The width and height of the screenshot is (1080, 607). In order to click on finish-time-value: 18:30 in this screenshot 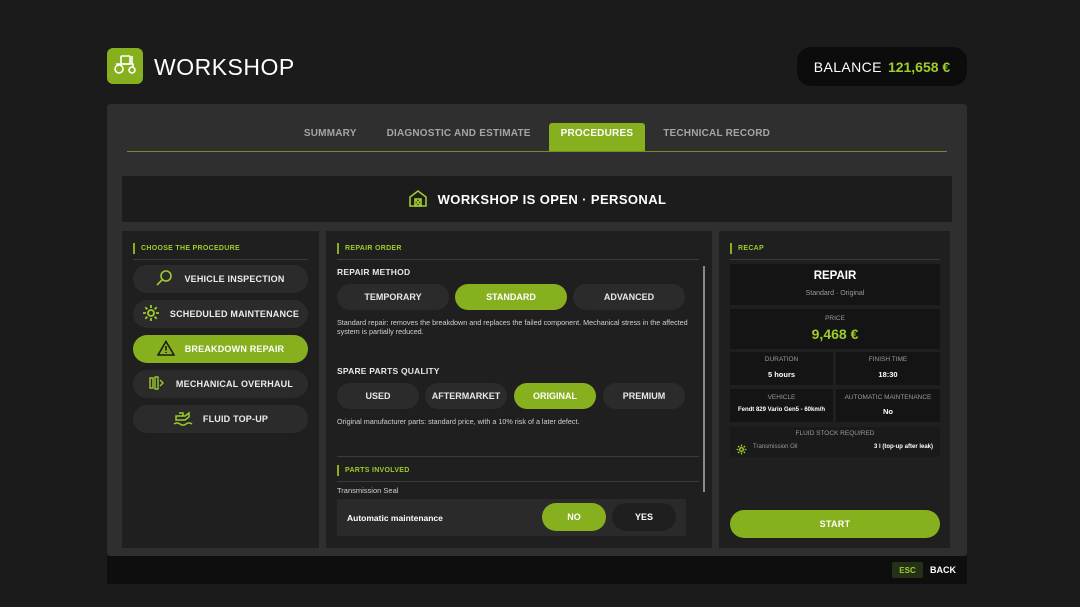, I will do `click(888, 374)`.